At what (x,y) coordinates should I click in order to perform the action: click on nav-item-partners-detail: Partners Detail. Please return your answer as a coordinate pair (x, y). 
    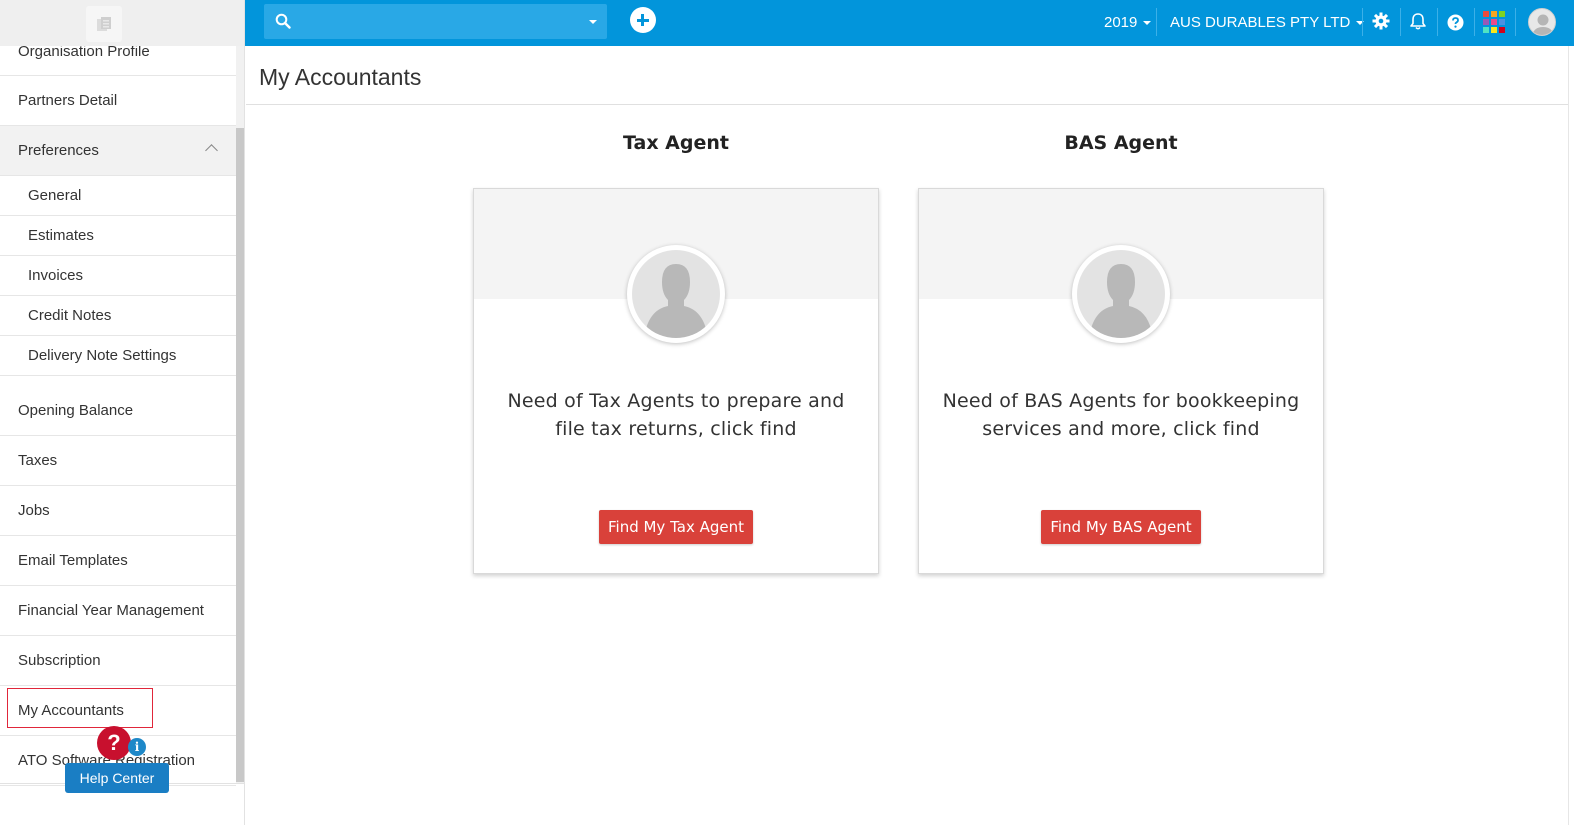
    Looking at the image, I should click on (118, 101).